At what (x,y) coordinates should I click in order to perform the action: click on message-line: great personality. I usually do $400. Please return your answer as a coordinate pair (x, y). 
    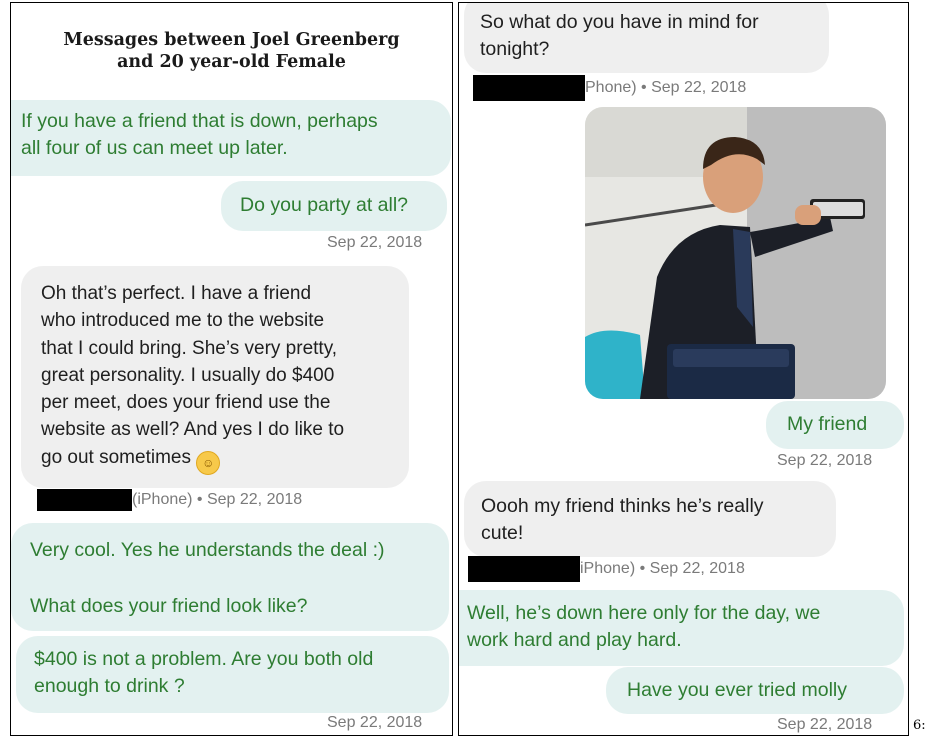
    Looking at the image, I should click on (188, 375).